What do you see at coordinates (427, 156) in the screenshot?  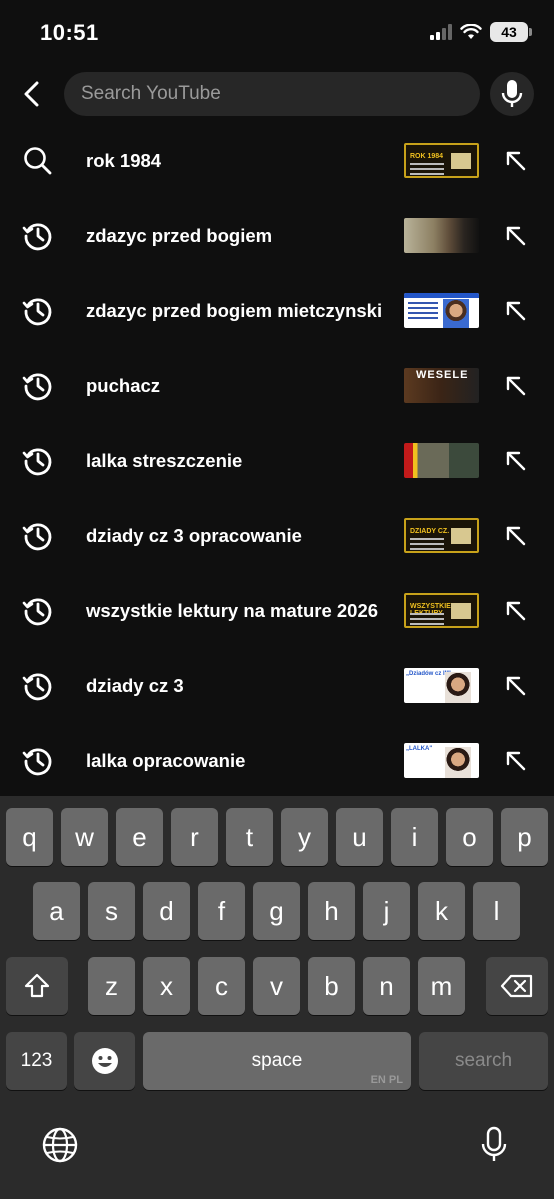 I see `thumbnail-title: ROK 1984` at bounding box center [427, 156].